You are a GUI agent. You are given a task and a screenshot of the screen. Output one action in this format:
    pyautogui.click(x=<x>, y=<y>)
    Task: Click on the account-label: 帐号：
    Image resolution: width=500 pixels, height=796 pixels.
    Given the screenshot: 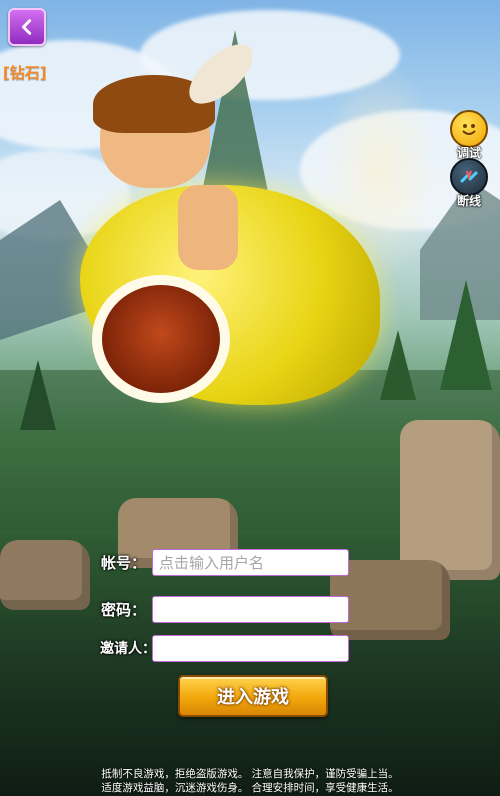 What is the action you would take?
    pyautogui.click(x=124, y=563)
    